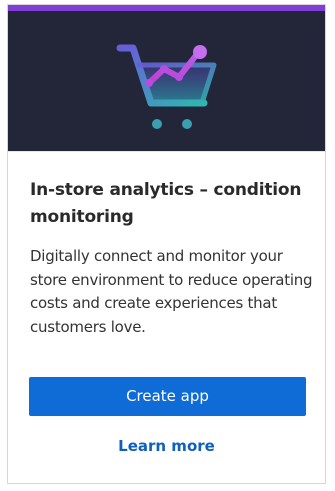  What do you see at coordinates (167, 396) in the screenshot?
I see `create-app-button: Create app` at bounding box center [167, 396].